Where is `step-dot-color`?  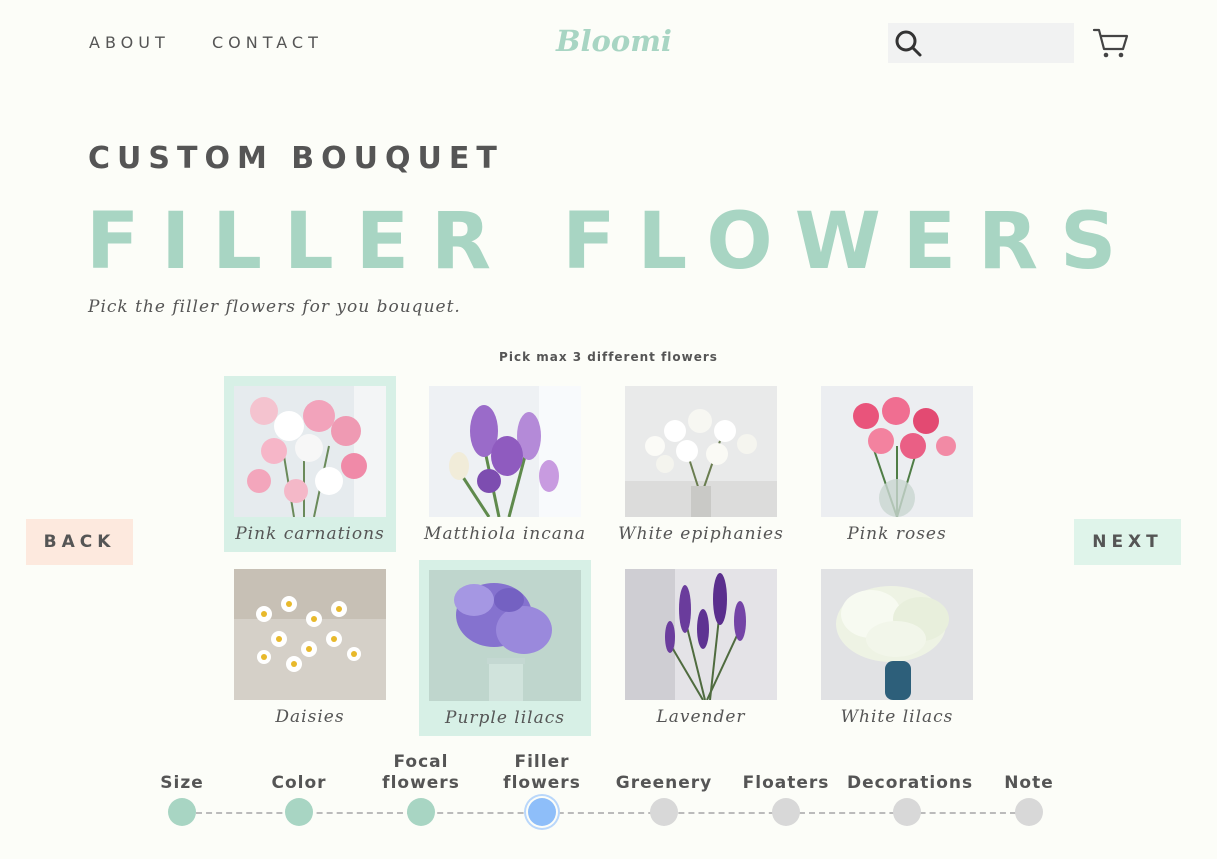 step-dot-color is located at coordinates (299, 812).